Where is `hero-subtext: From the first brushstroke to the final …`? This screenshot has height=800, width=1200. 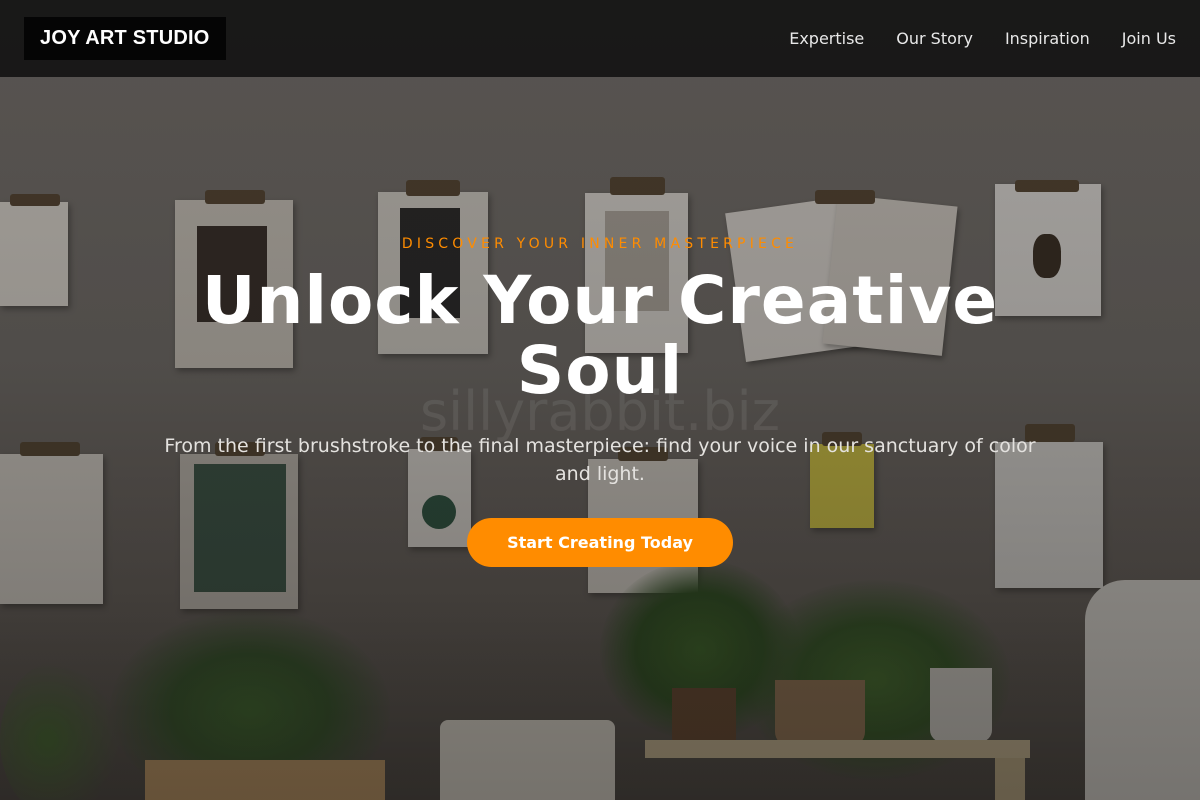
hero-subtext: From the first brushstroke to the final … is located at coordinates (600, 460).